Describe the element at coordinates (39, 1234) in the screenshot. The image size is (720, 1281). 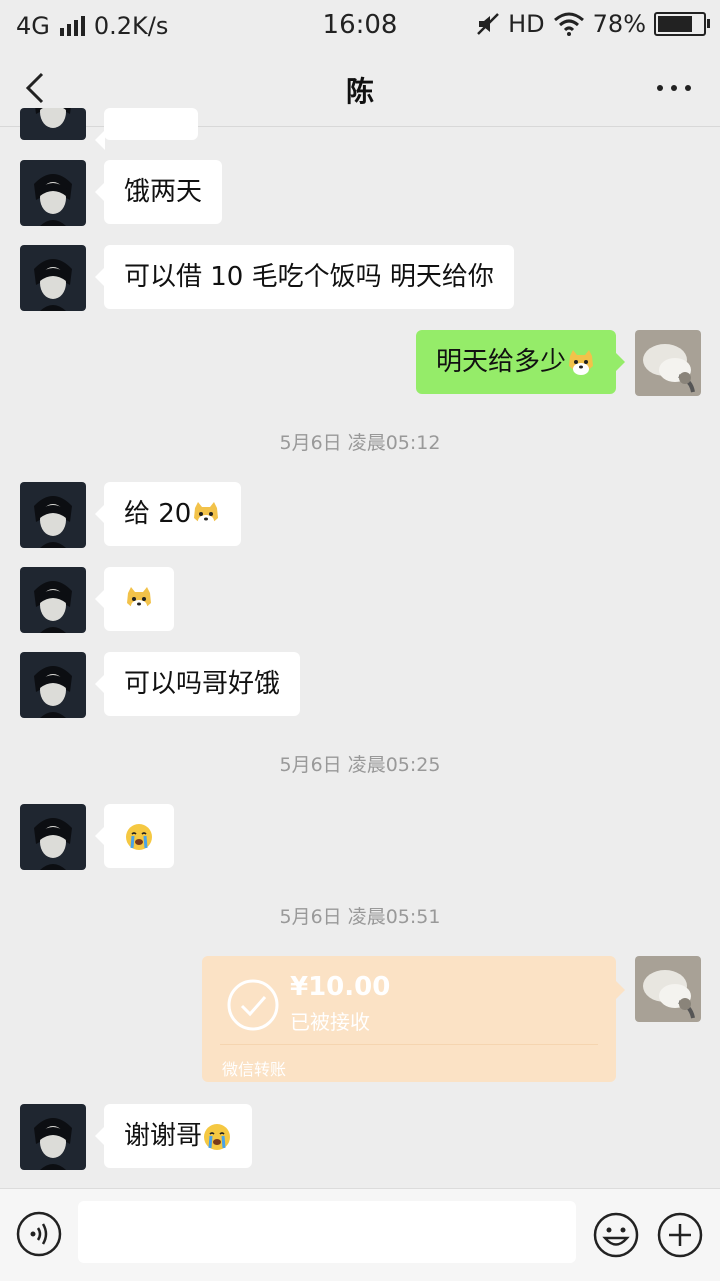
I see `voice-icon` at that location.